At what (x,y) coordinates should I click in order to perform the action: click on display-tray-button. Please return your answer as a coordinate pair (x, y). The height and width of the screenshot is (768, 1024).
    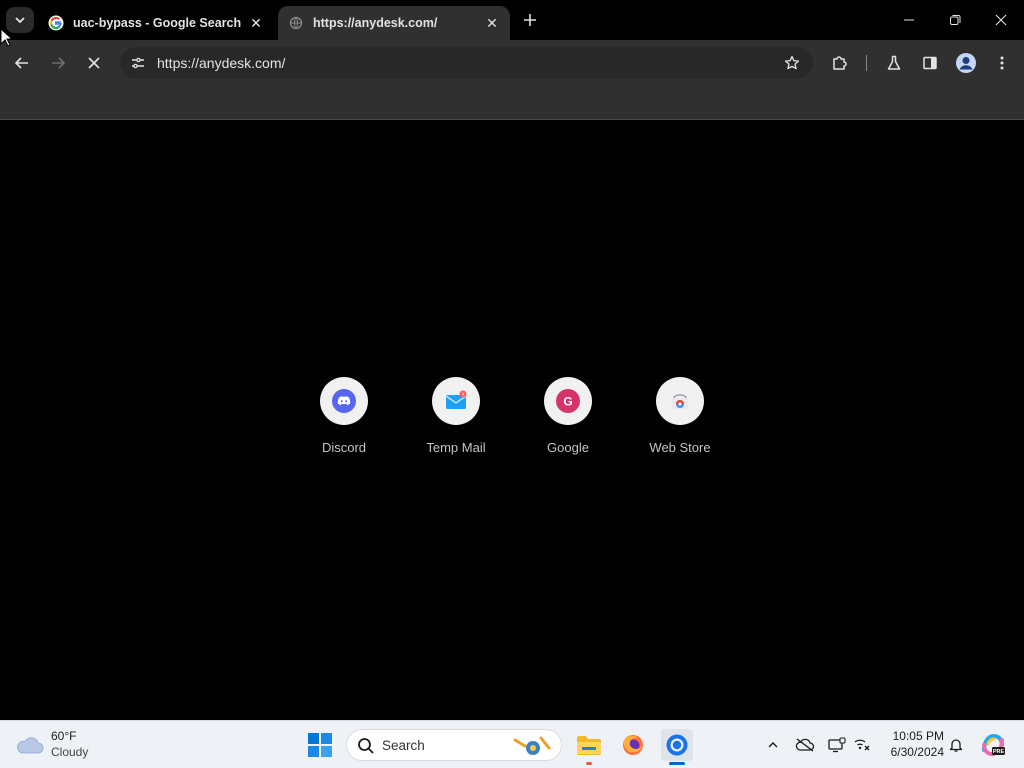
    Looking at the image, I should click on (837, 745).